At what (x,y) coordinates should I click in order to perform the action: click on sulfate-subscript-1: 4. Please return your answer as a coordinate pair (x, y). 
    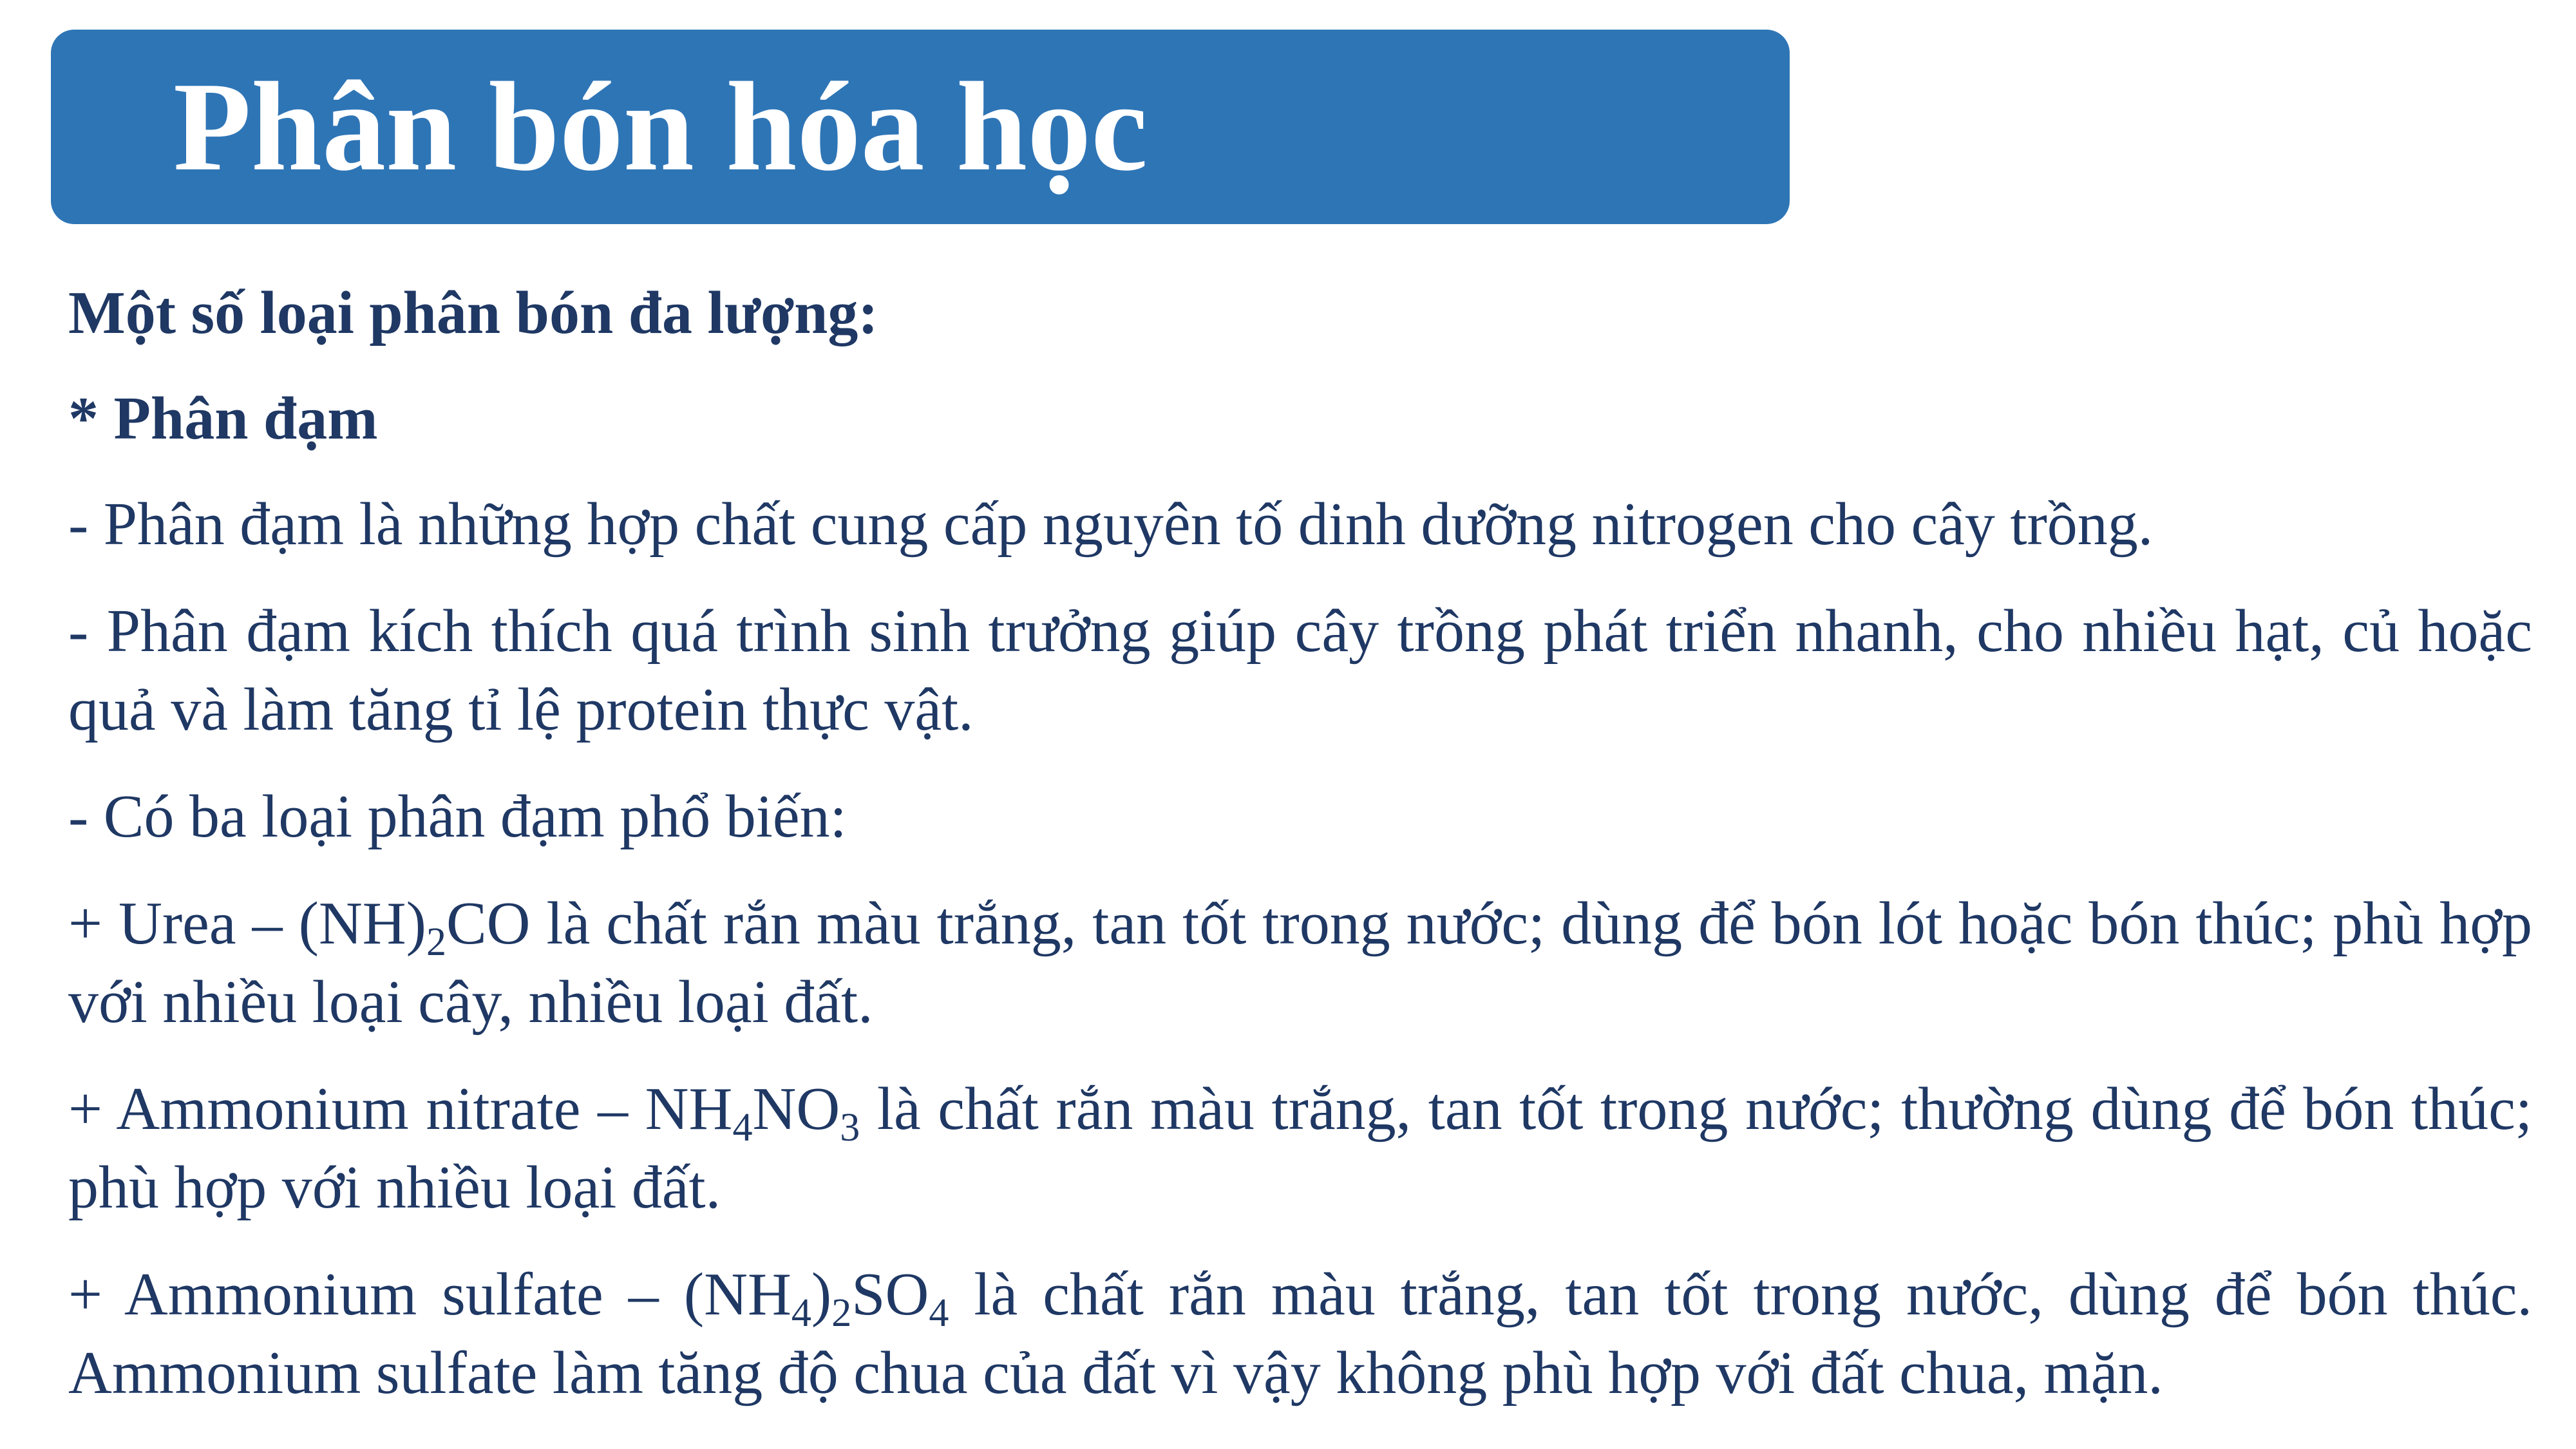
    Looking at the image, I should click on (801, 1313).